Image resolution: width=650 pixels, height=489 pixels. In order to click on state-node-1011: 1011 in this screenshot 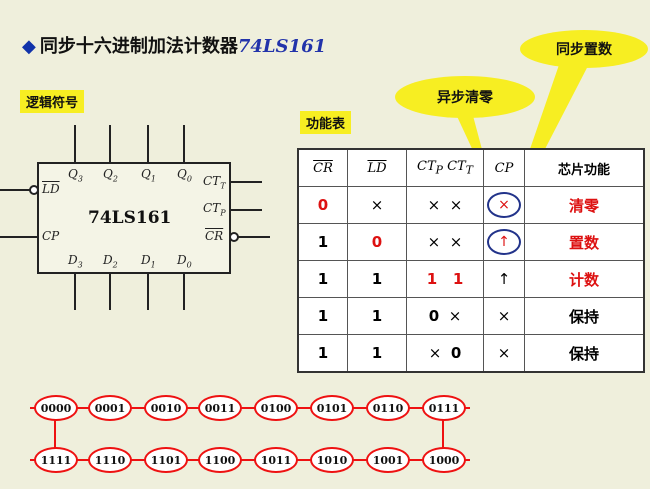, I will do `click(276, 460)`.